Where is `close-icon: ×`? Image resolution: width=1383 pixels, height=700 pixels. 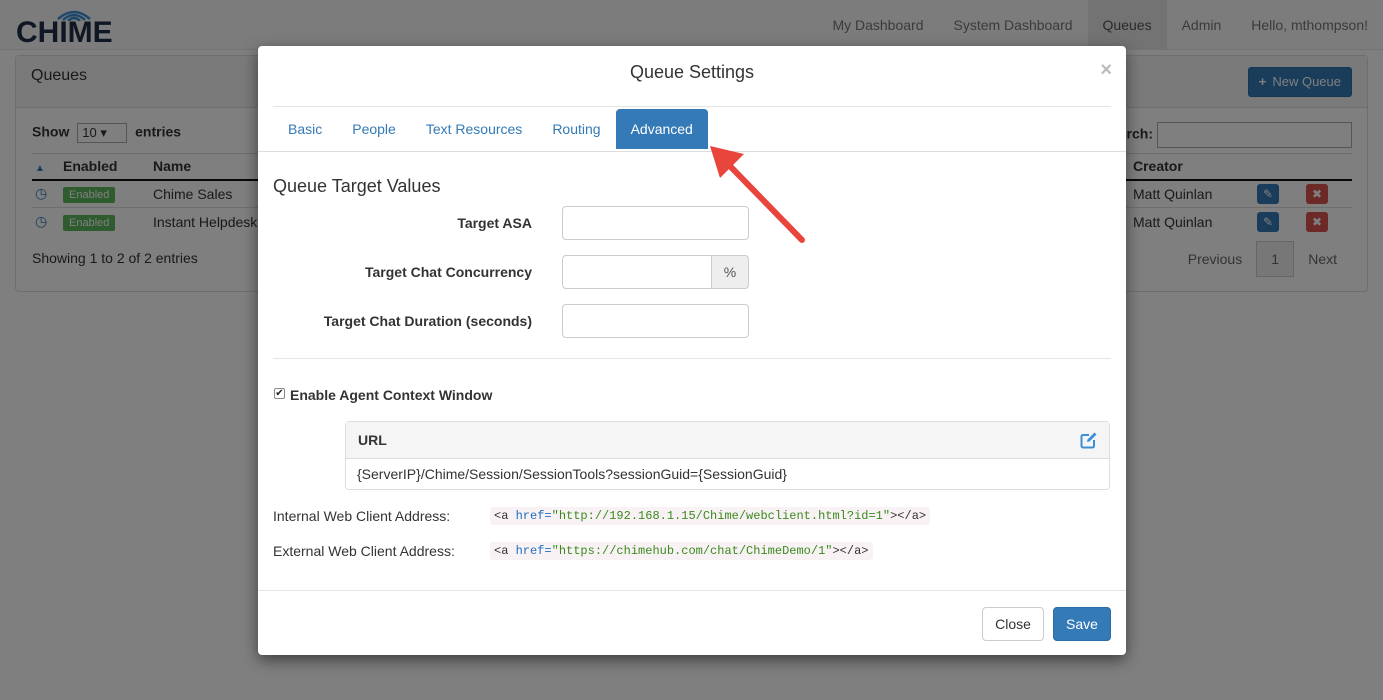 close-icon: × is located at coordinates (1106, 70).